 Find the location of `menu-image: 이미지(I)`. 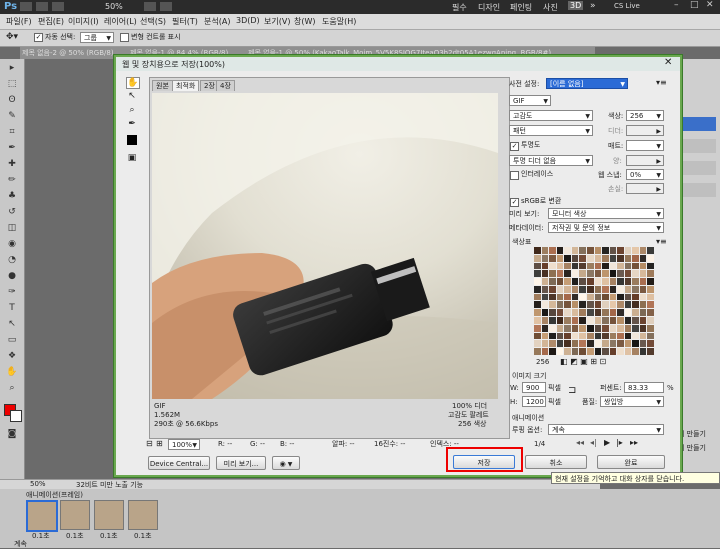

menu-image: 이미지(I) is located at coordinates (83, 21).